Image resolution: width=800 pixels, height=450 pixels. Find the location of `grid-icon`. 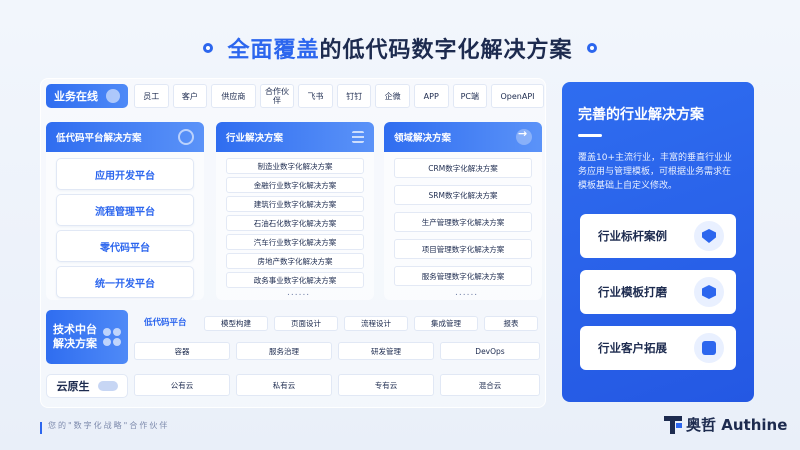

grid-icon is located at coordinates (112, 337).